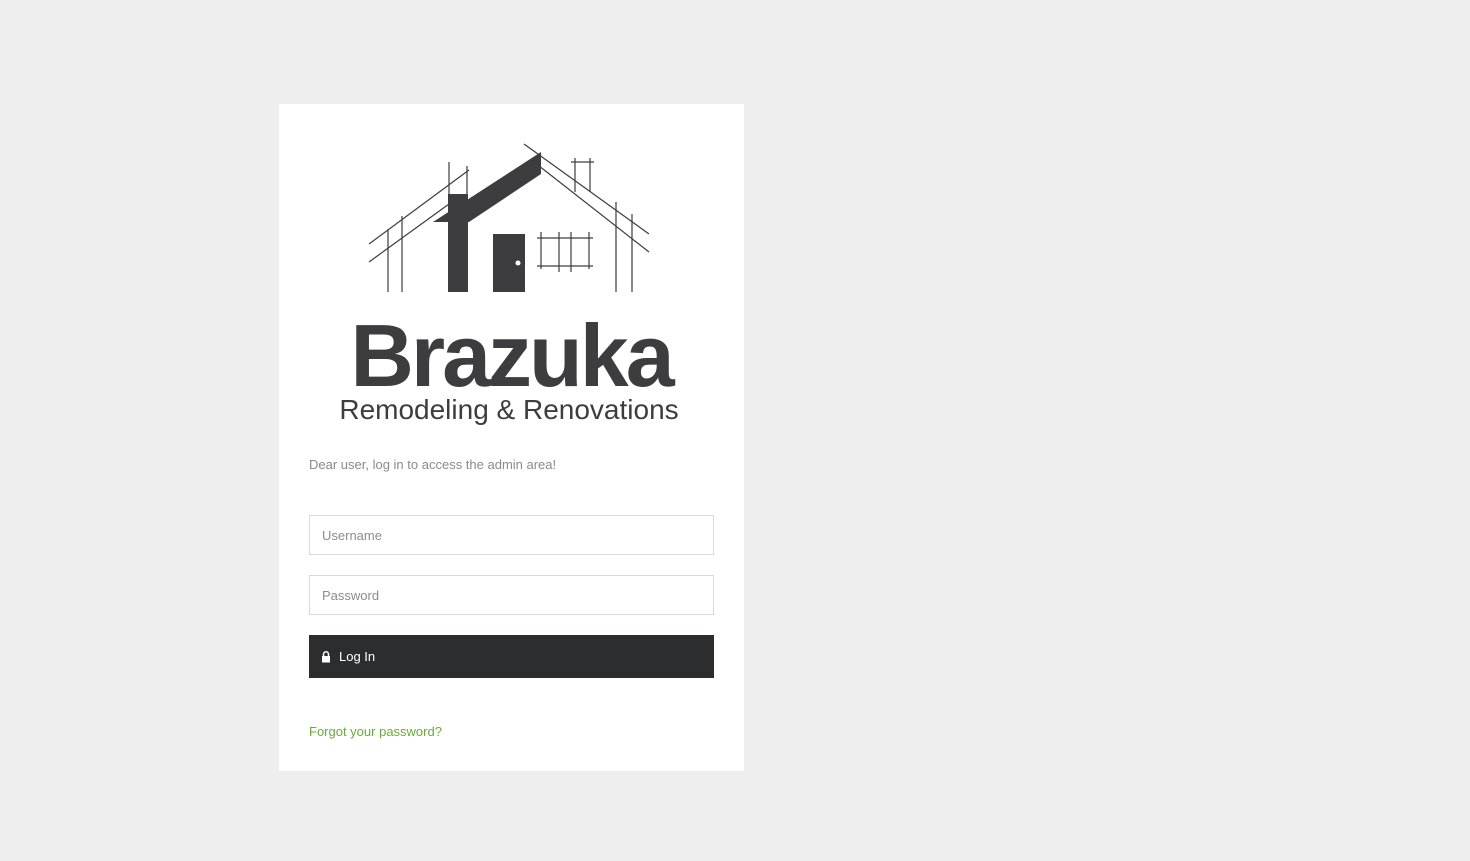  Describe the element at coordinates (508, 409) in the screenshot. I see `brand-tagline: Remodeling & Renovations` at that location.